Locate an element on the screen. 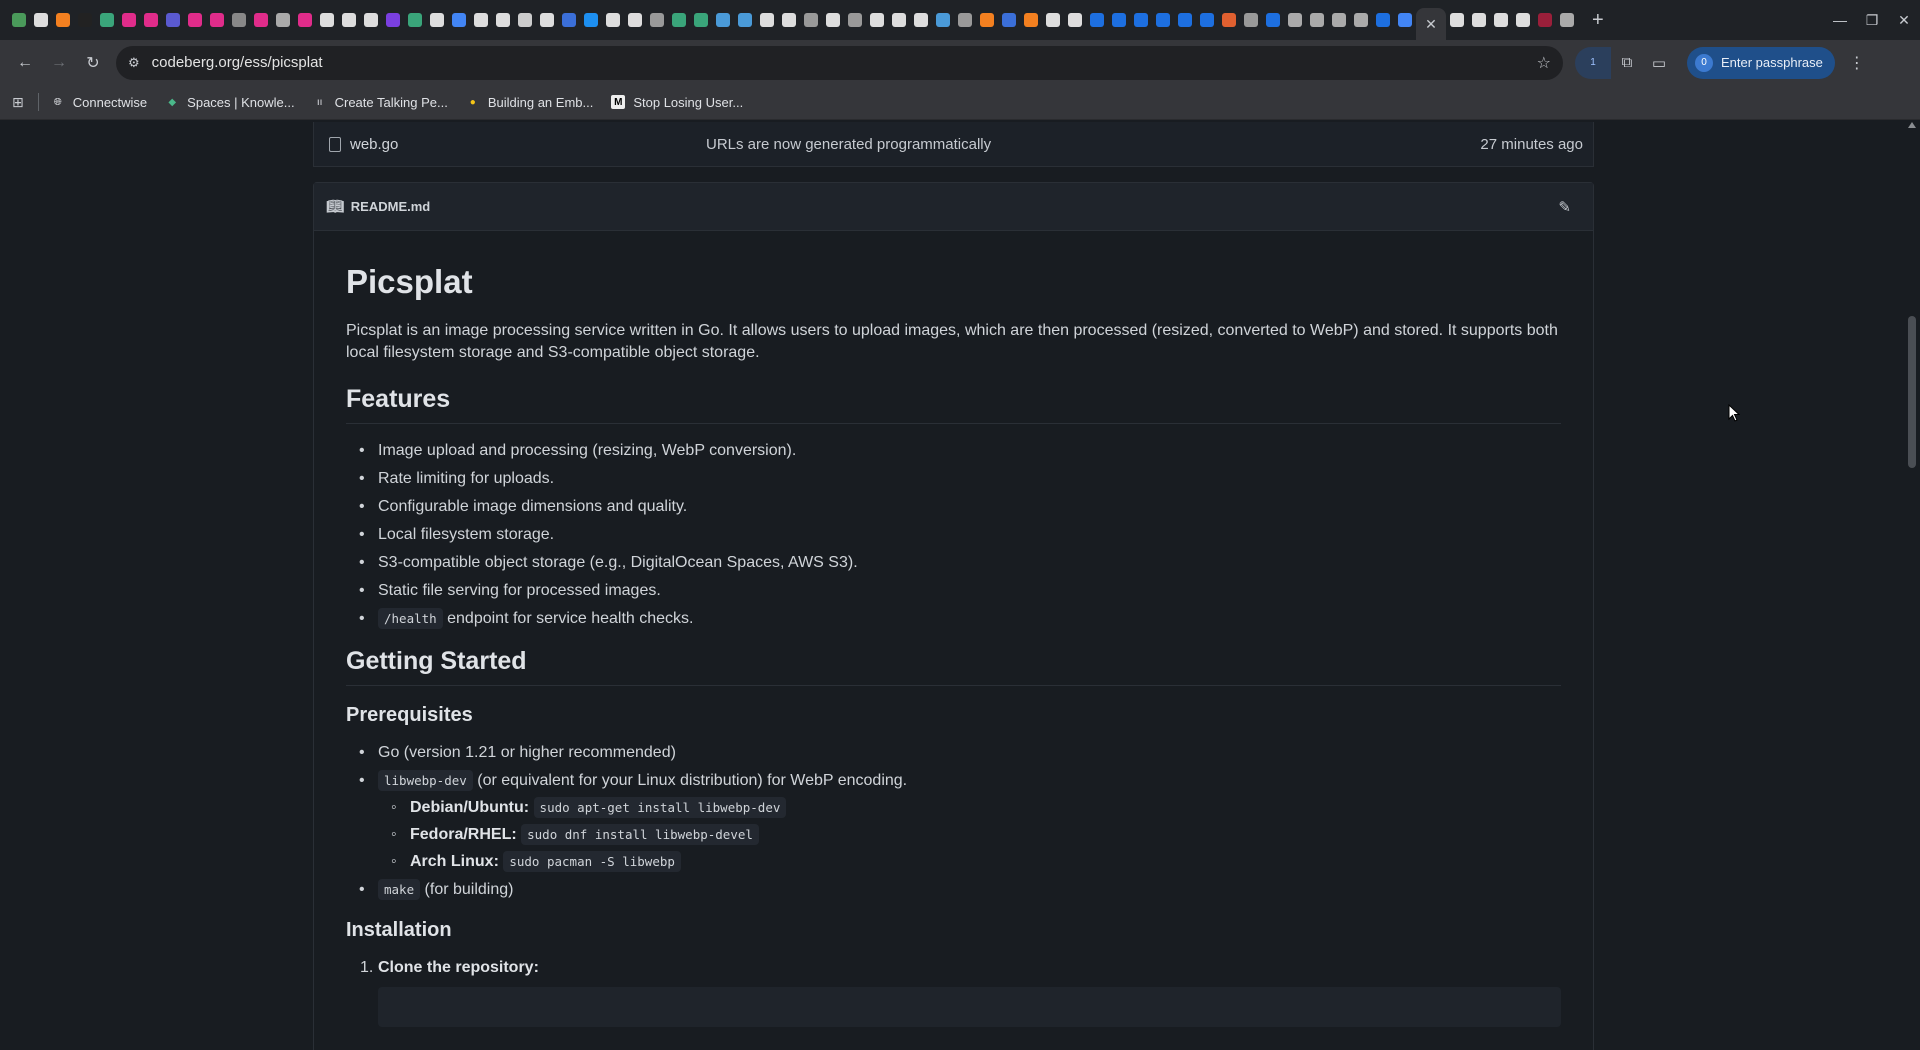  active-tab: ✕ is located at coordinates (1431, 24).